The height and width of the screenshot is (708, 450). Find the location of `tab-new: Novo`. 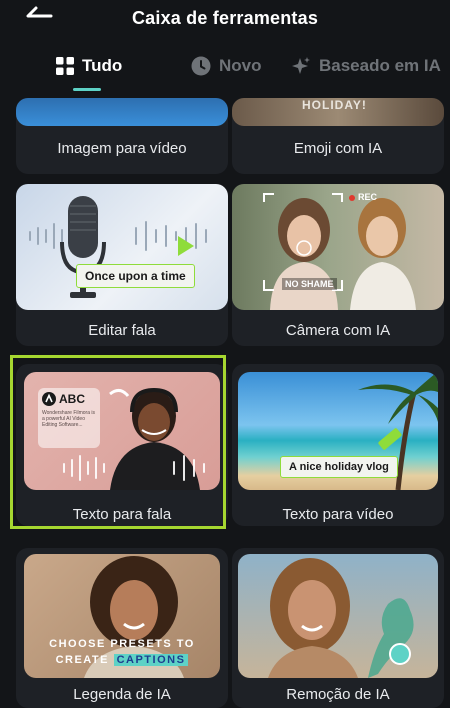

tab-new: Novo is located at coordinates (226, 66).